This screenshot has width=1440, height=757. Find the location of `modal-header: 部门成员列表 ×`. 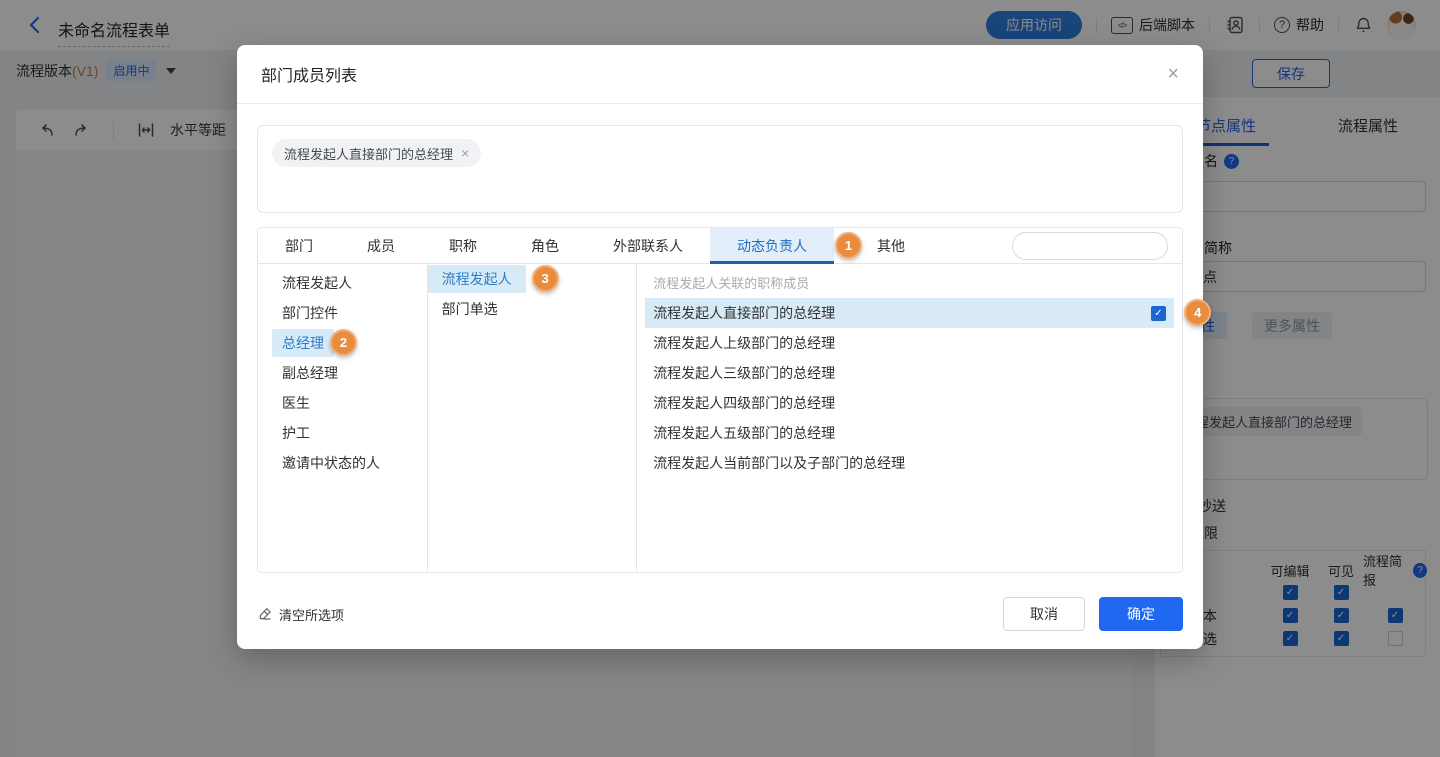

modal-header: 部门成员列表 × is located at coordinates (720, 74).